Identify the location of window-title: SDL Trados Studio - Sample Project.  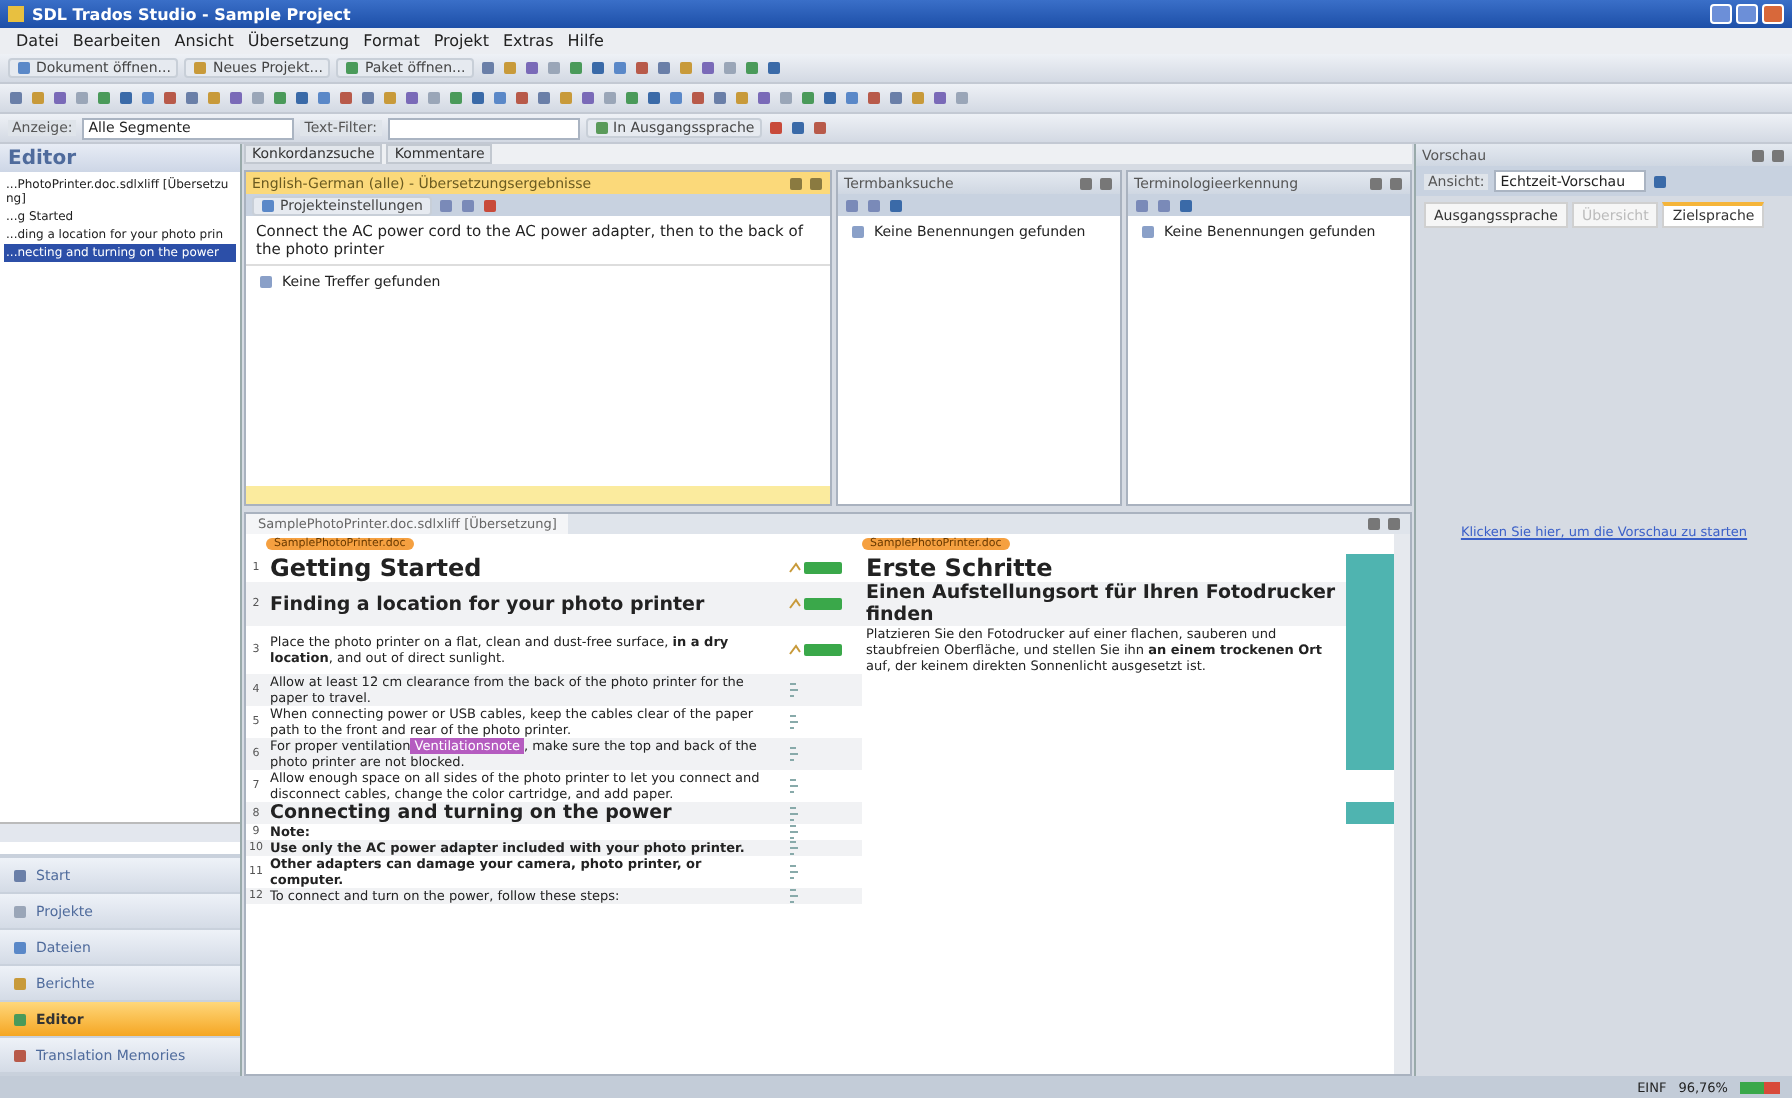
(192, 14).